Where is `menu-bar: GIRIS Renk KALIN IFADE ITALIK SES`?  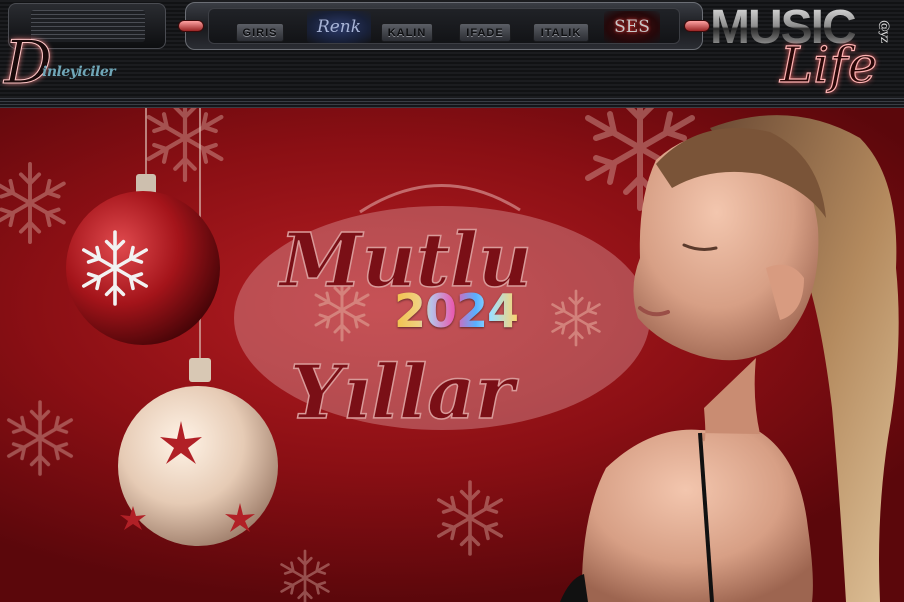 menu-bar: GIRIS Renk KALIN IFADE ITALIK SES is located at coordinates (444, 26).